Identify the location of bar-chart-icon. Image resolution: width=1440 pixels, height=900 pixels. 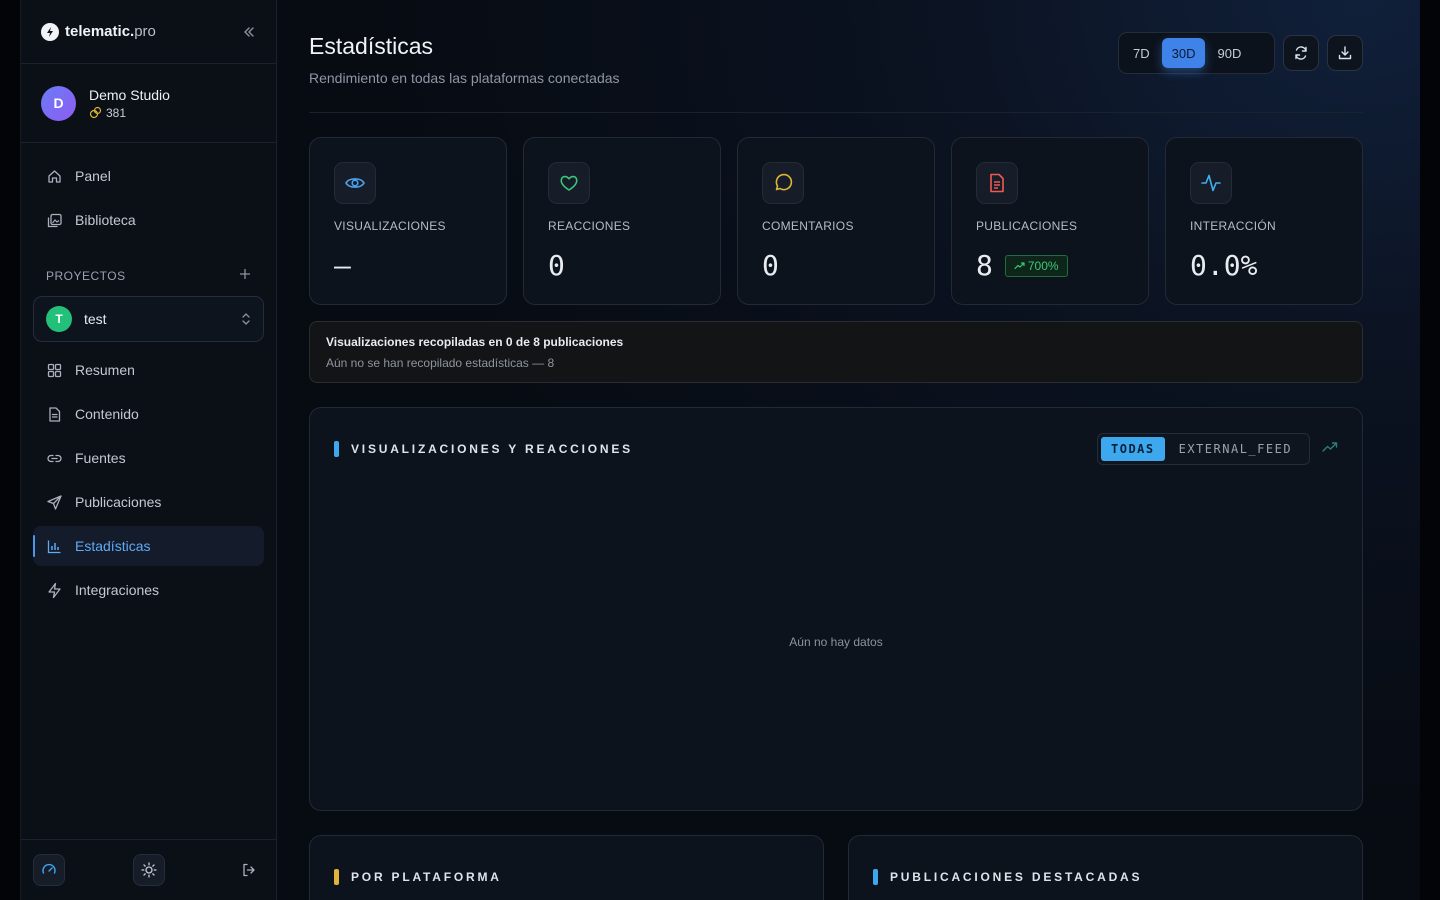
(54, 546).